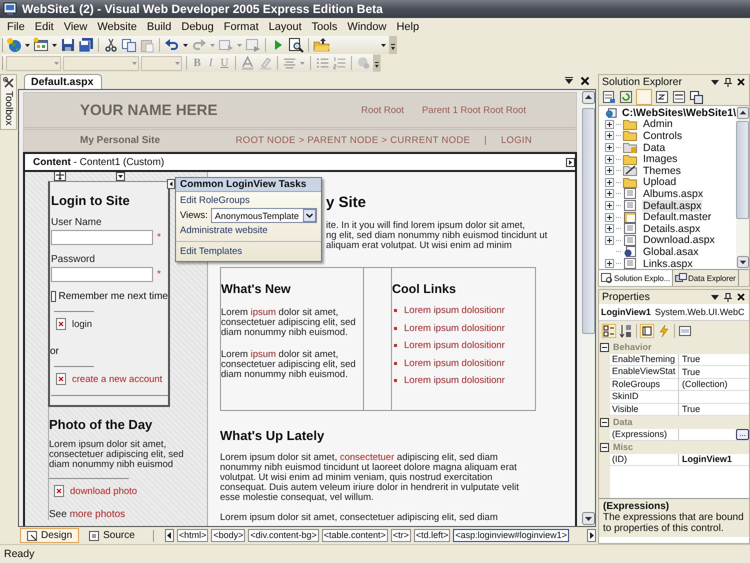  What do you see at coordinates (322, 45) in the screenshot?
I see `folder-icon` at bounding box center [322, 45].